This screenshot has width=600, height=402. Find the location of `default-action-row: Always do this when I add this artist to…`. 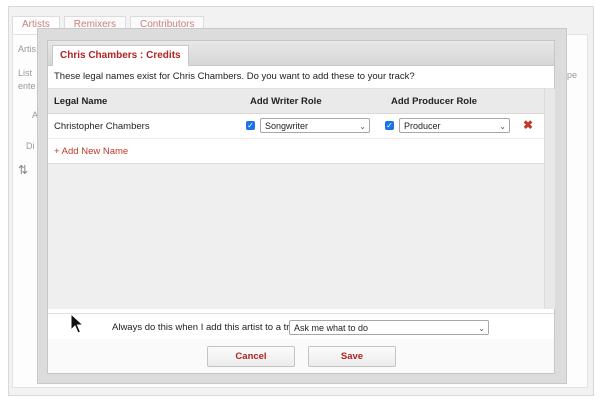

default-action-row: Always do this when I add this artist to… is located at coordinates (301, 327).